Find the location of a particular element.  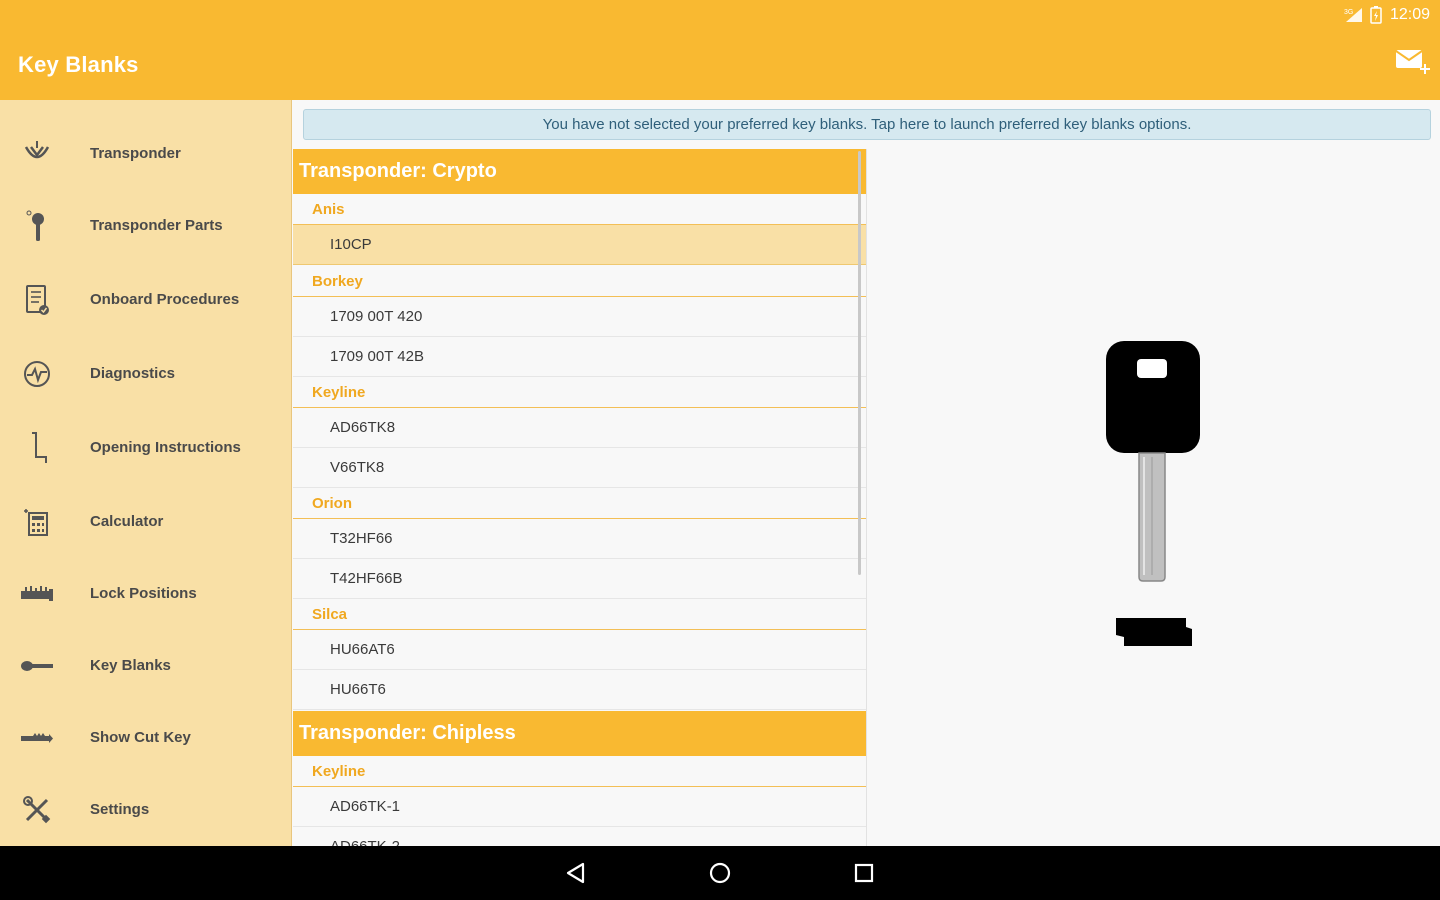

checklist-icon is located at coordinates (37, 300).